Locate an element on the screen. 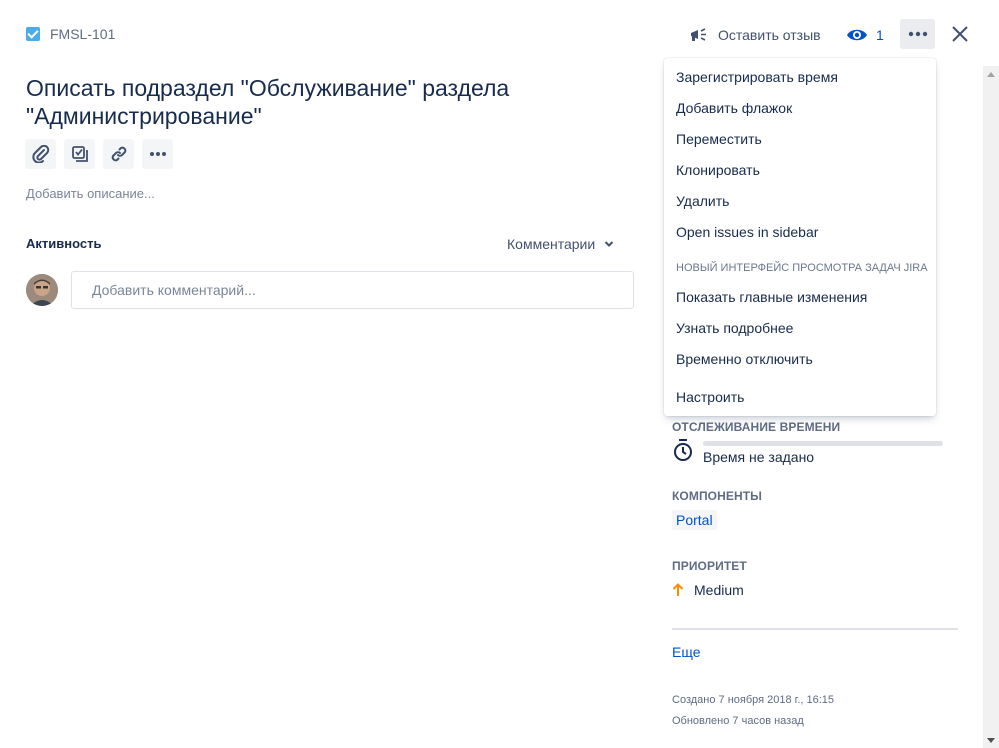 This screenshot has width=999, height=748. menu-item-whats-new: Показать главные изменения is located at coordinates (771, 297).